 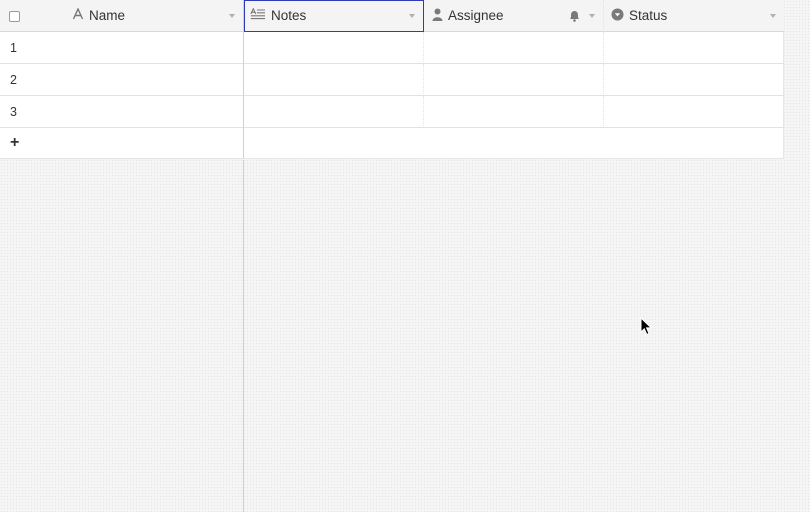 What do you see at coordinates (514, 16) in the screenshot?
I see `column-header-assignee: Assignee` at bounding box center [514, 16].